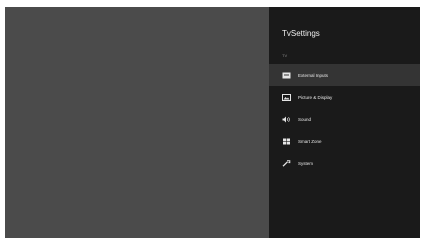  I want to click on speaker-icon, so click(286, 119).